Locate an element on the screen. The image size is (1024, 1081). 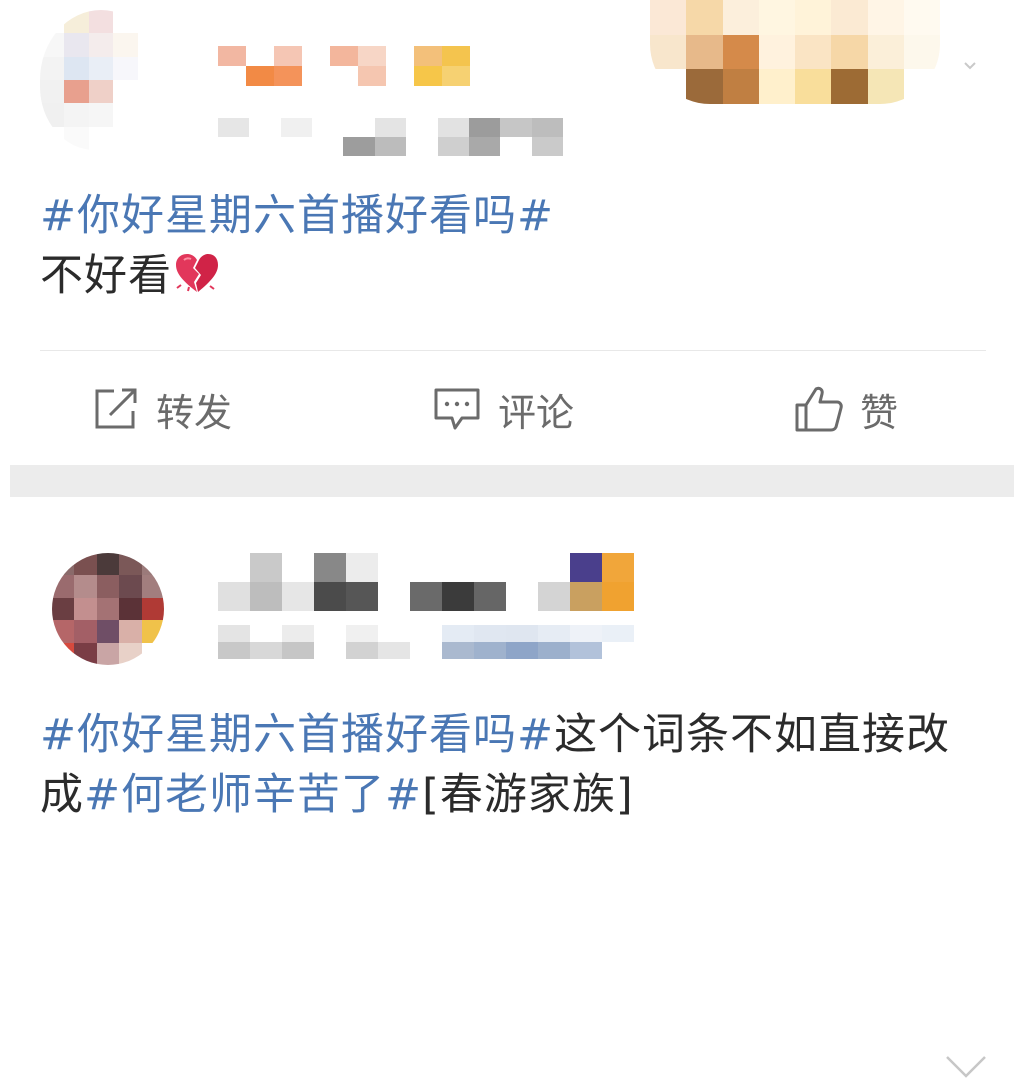
repost-button: 转发 is located at coordinates (162, 409).